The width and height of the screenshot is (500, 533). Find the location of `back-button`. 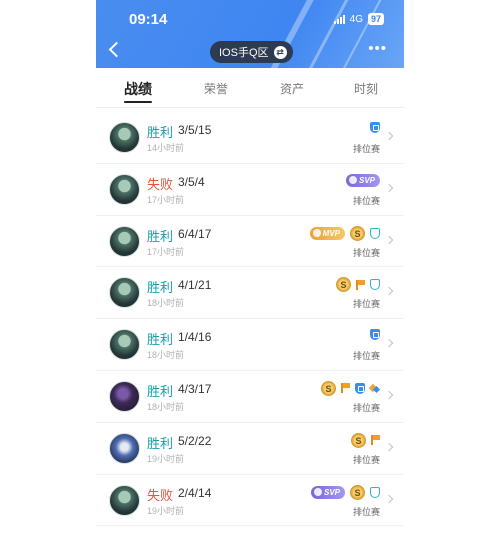

back-button is located at coordinates (114, 49).